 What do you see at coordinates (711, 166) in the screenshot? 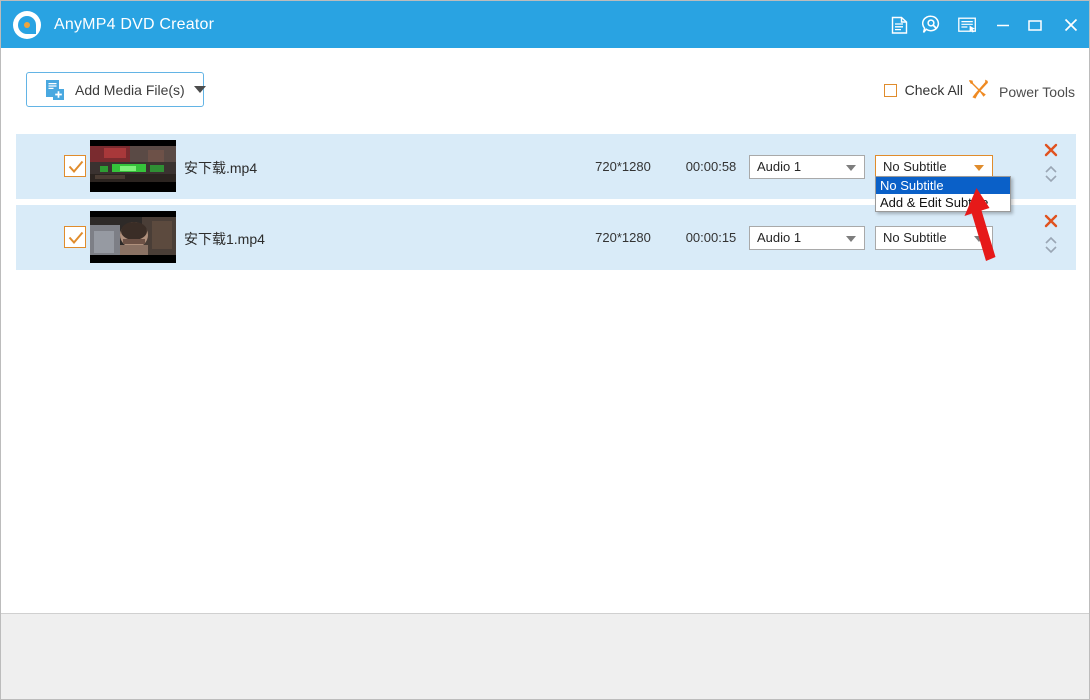
I see `file-duration: 00:00:58` at bounding box center [711, 166].